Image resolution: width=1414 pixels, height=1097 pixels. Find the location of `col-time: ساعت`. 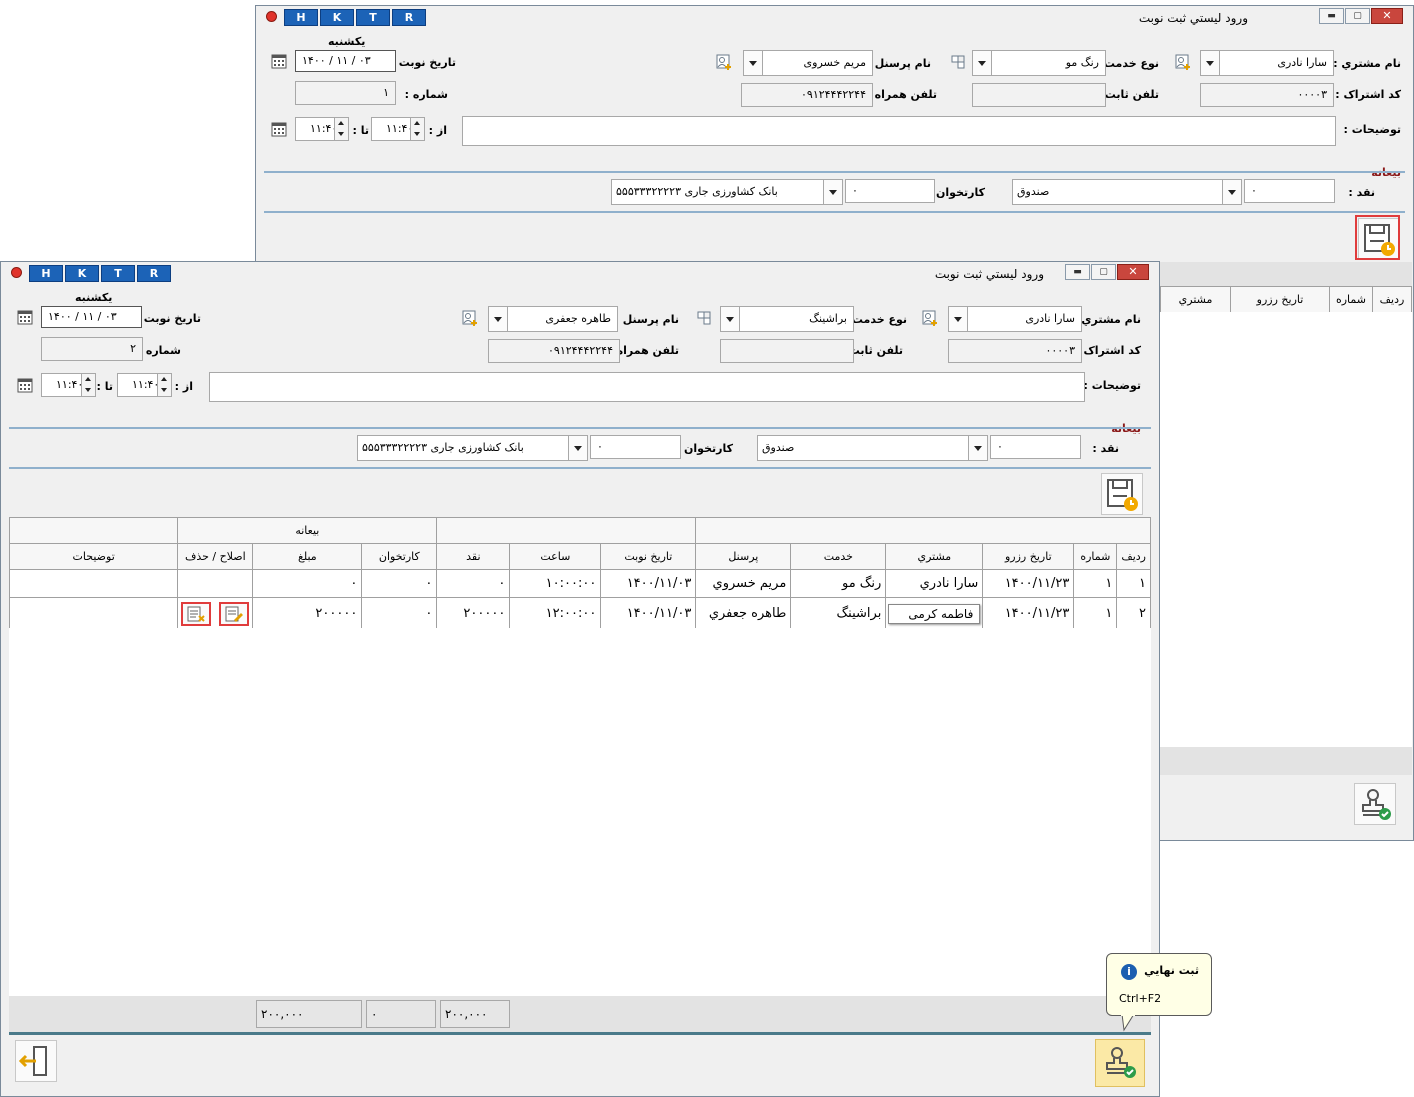

col-time: ساعت is located at coordinates (555, 556).